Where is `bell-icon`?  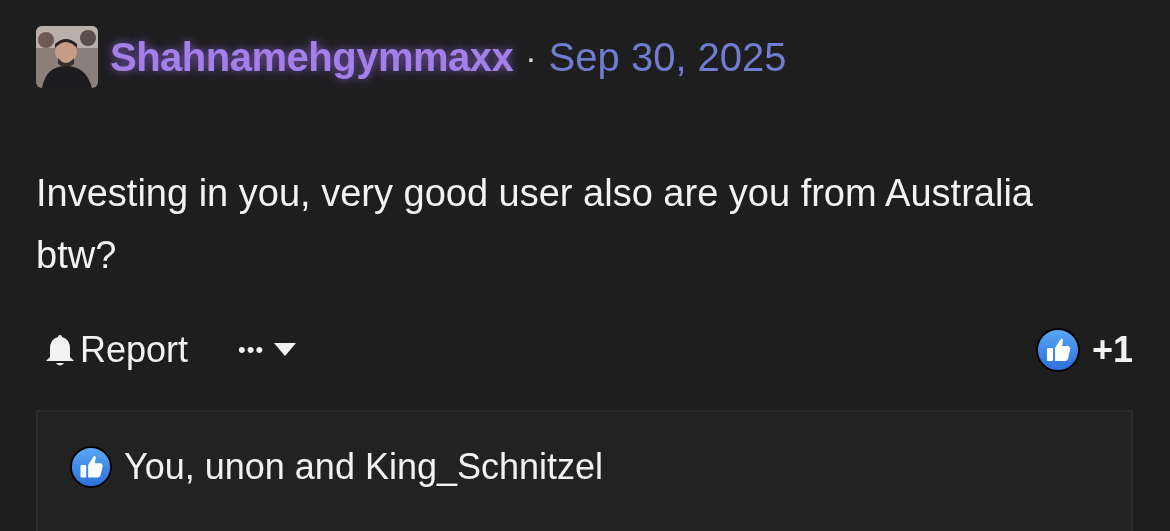
bell-icon is located at coordinates (60, 350).